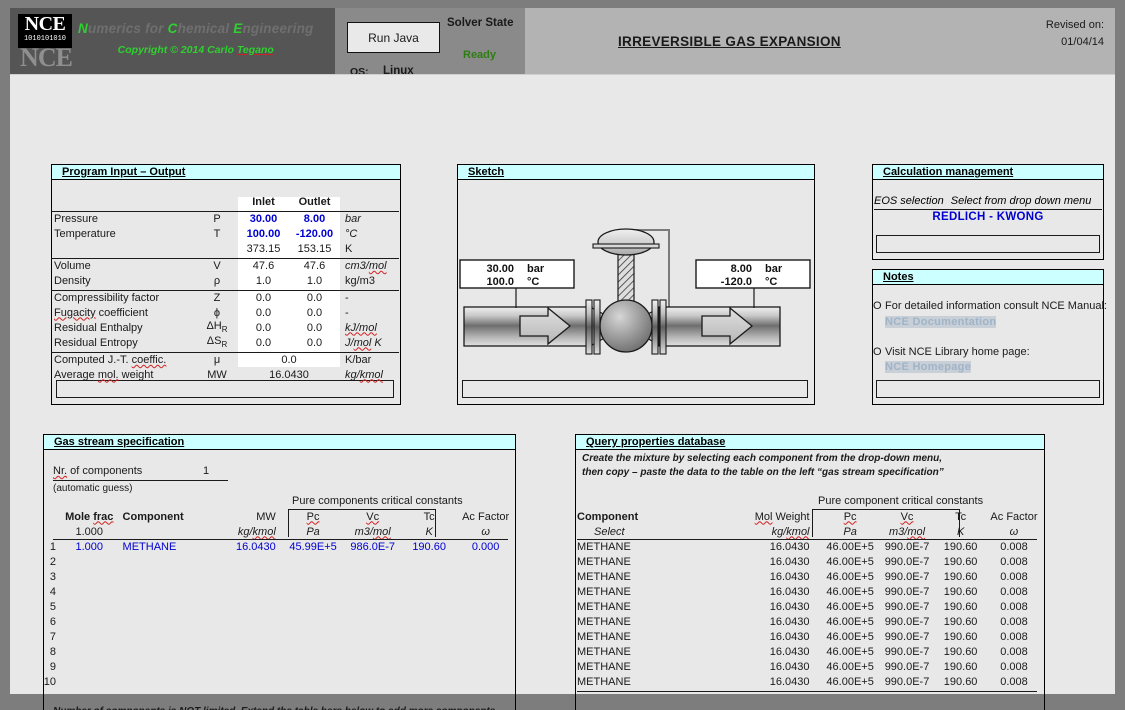  I want to click on table-row: 5, so click(279, 606).